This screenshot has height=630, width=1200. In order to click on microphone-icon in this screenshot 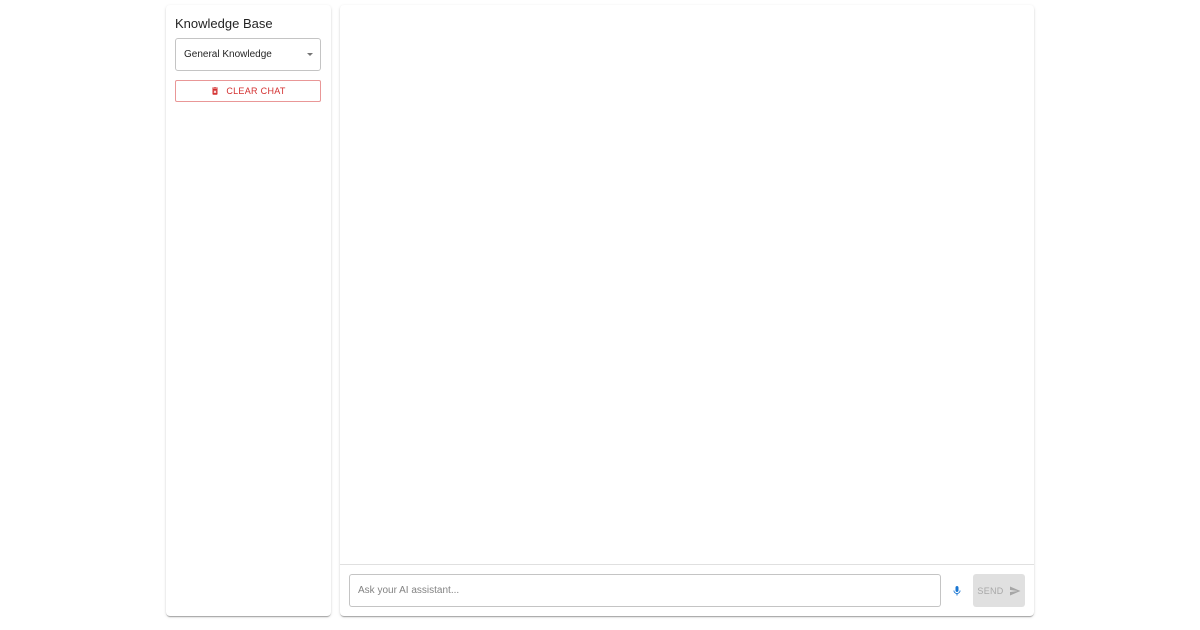, I will do `click(957, 590)`.